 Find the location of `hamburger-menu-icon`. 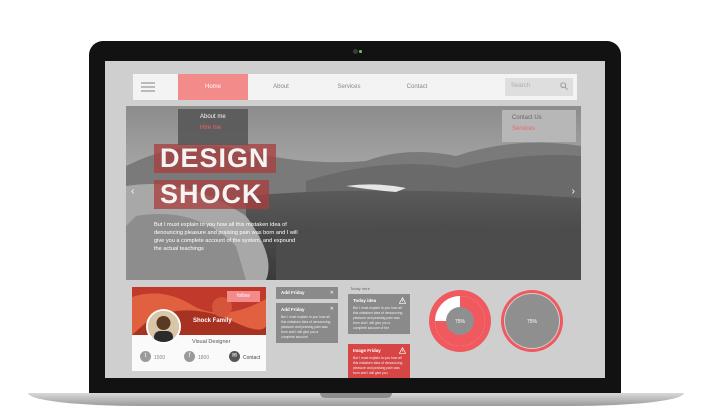

hamburger-menu-icon is located at coordinates (148, 87).